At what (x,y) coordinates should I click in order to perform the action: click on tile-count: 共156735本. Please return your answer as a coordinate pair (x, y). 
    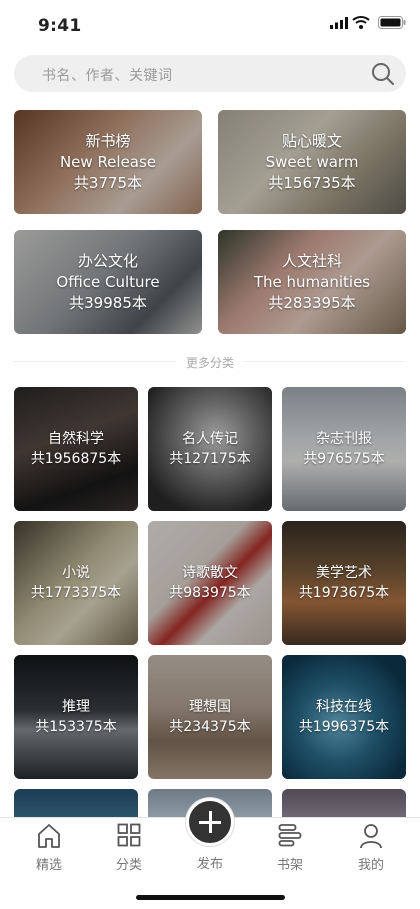
    Looking at the image, I should click on (312, 182).